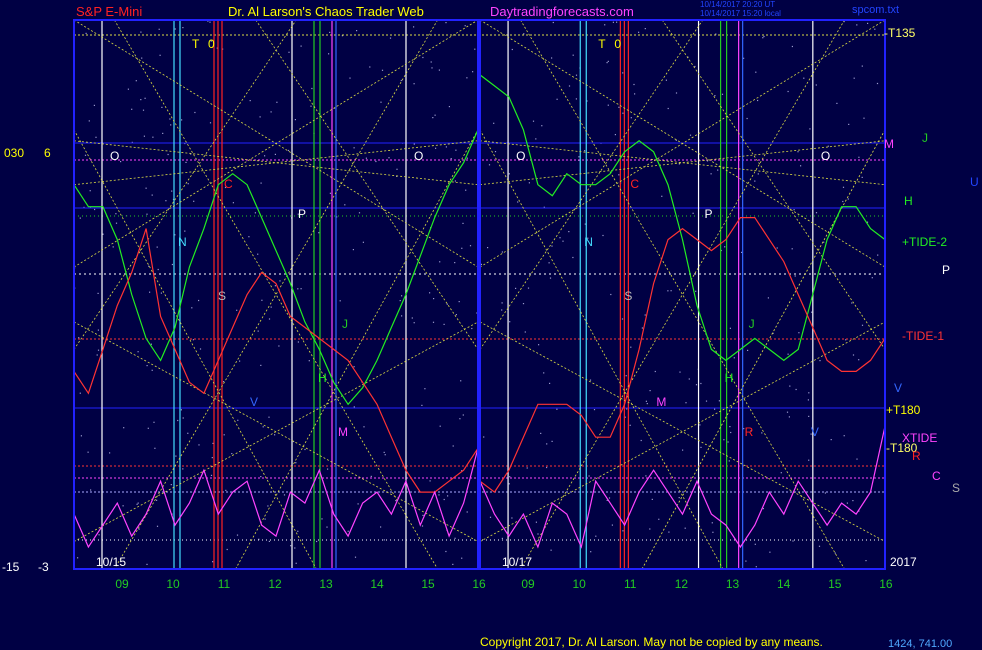 This screenshot has height=650, width=982. I want to click on marker-letter: 0, so click(211, 44).